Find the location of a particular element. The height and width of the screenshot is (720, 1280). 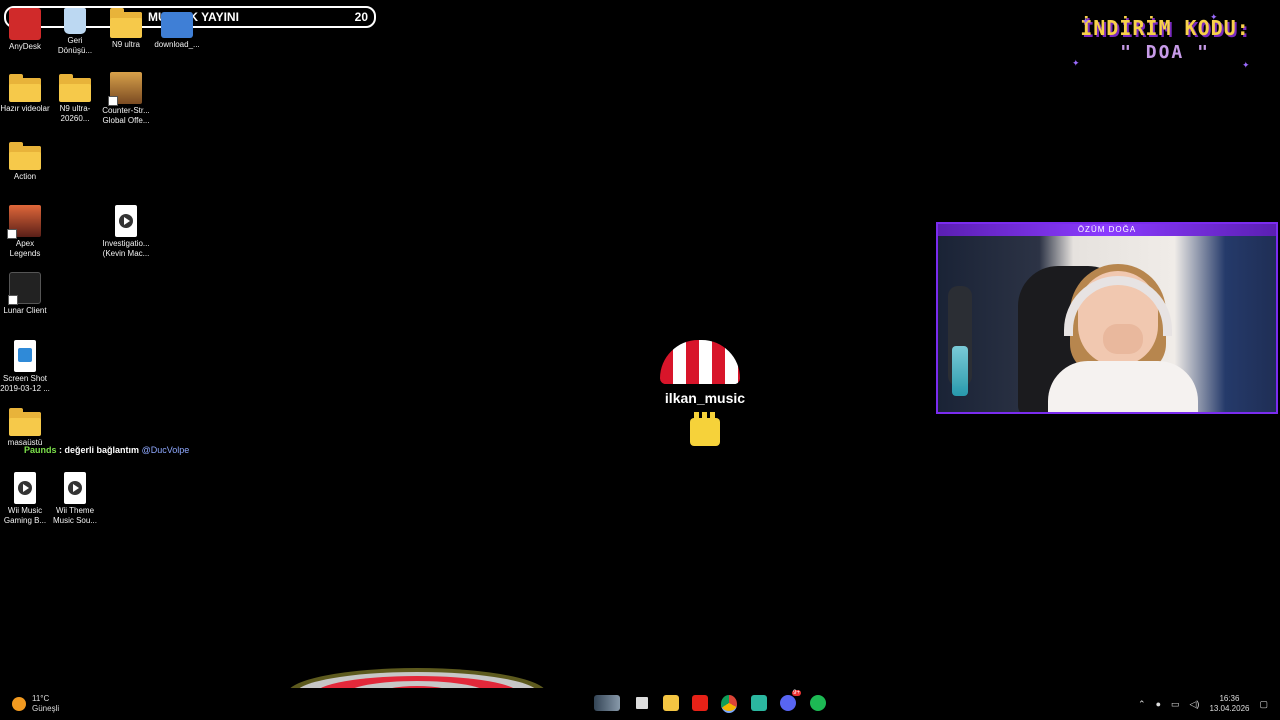

desktop-icon-hazir-videolar: Hazır videolar is located at coordinates (25, 94).